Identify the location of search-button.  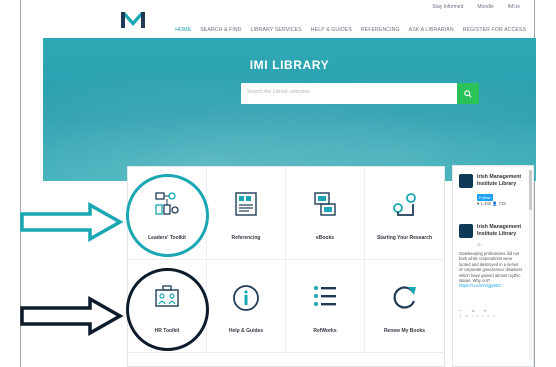
(468, 93).